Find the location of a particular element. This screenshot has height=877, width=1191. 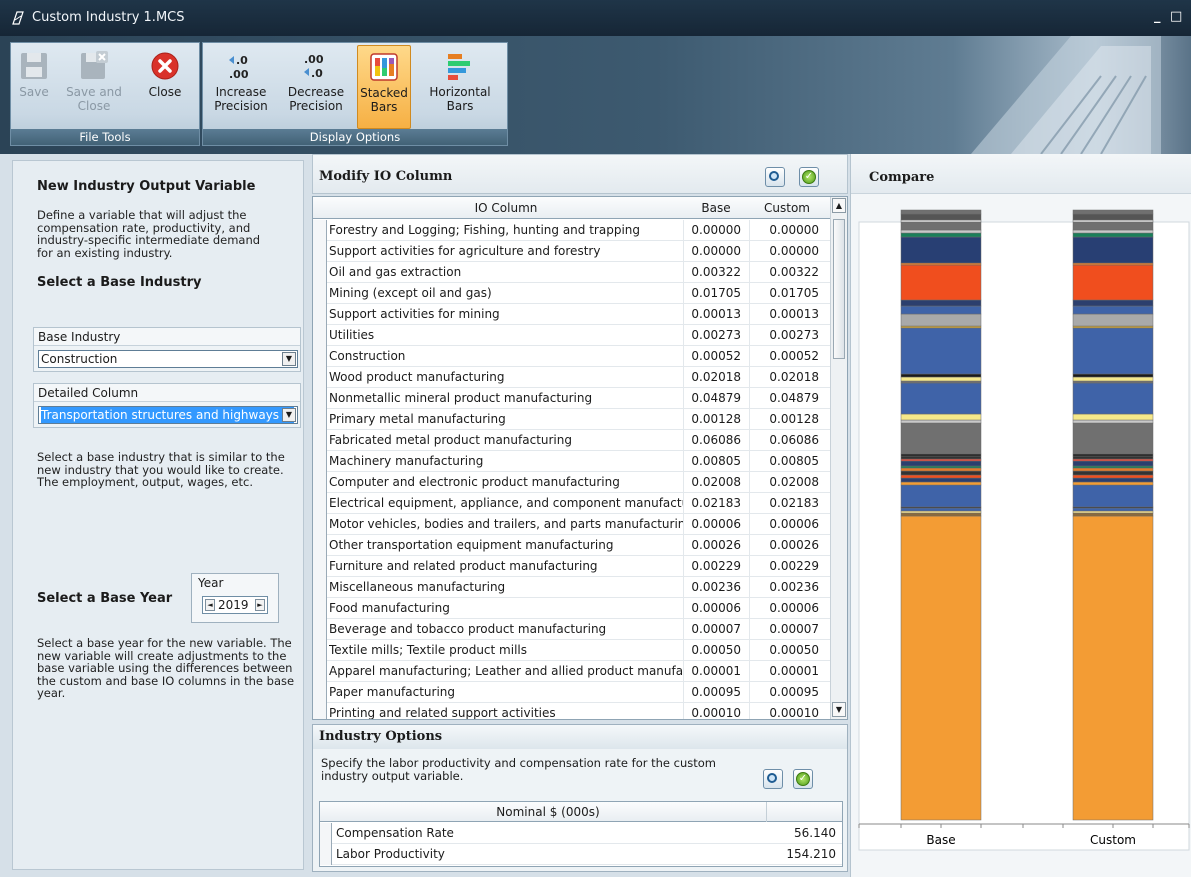

custom-value: 0.00007 is located at coordinates (786, 629).